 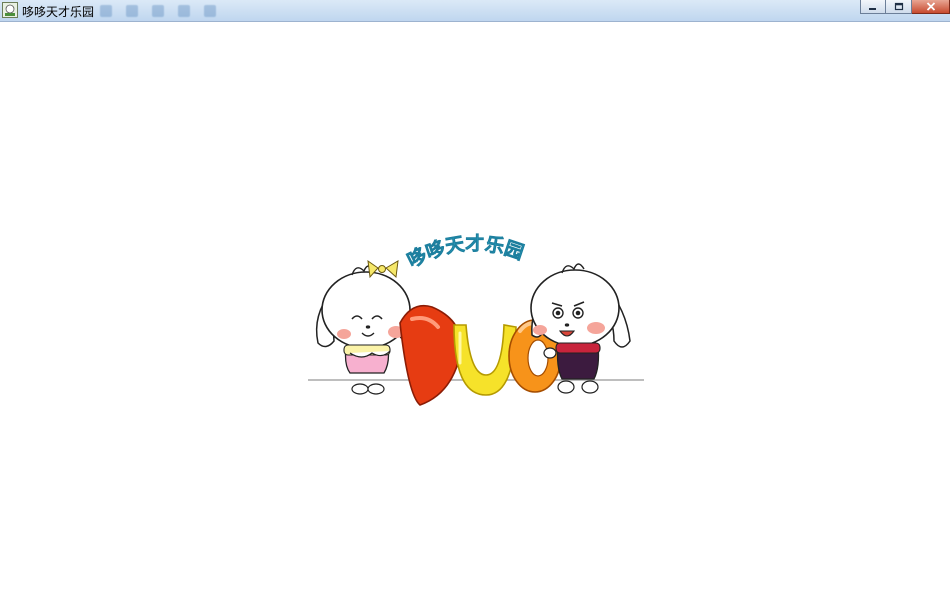 I want to click on close-button, so click(x=931, y=7).